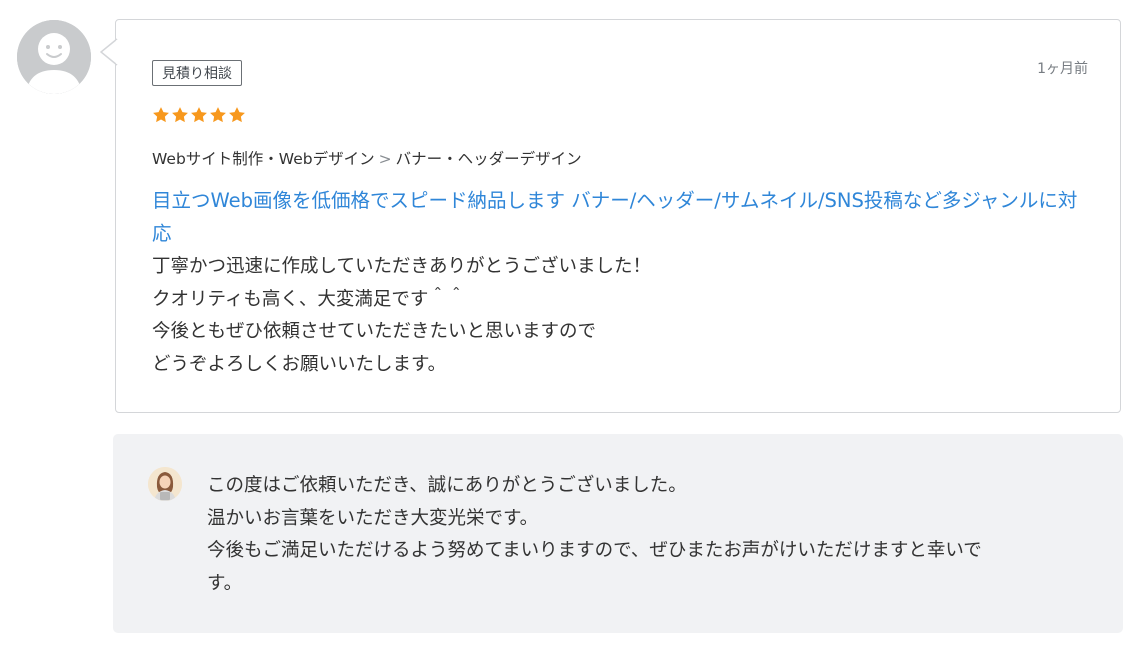 Image resolution: width=1144 pixels, height=647 pixels. Describe the element at coordinates (373, 518) in the screenshot. I see `reply-text-line: 温かいお言葉をいただき大変光栄です。` at that location.